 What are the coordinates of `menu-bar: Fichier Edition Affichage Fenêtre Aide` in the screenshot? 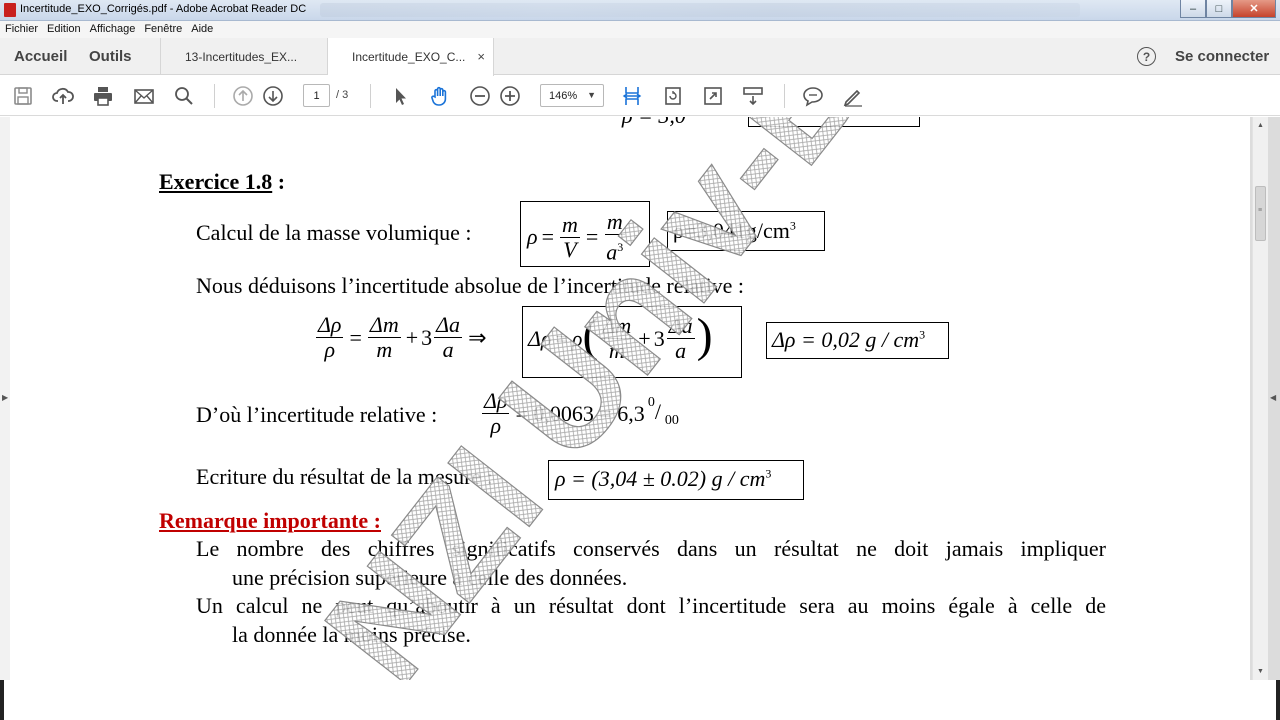 It's located at (640, 29).